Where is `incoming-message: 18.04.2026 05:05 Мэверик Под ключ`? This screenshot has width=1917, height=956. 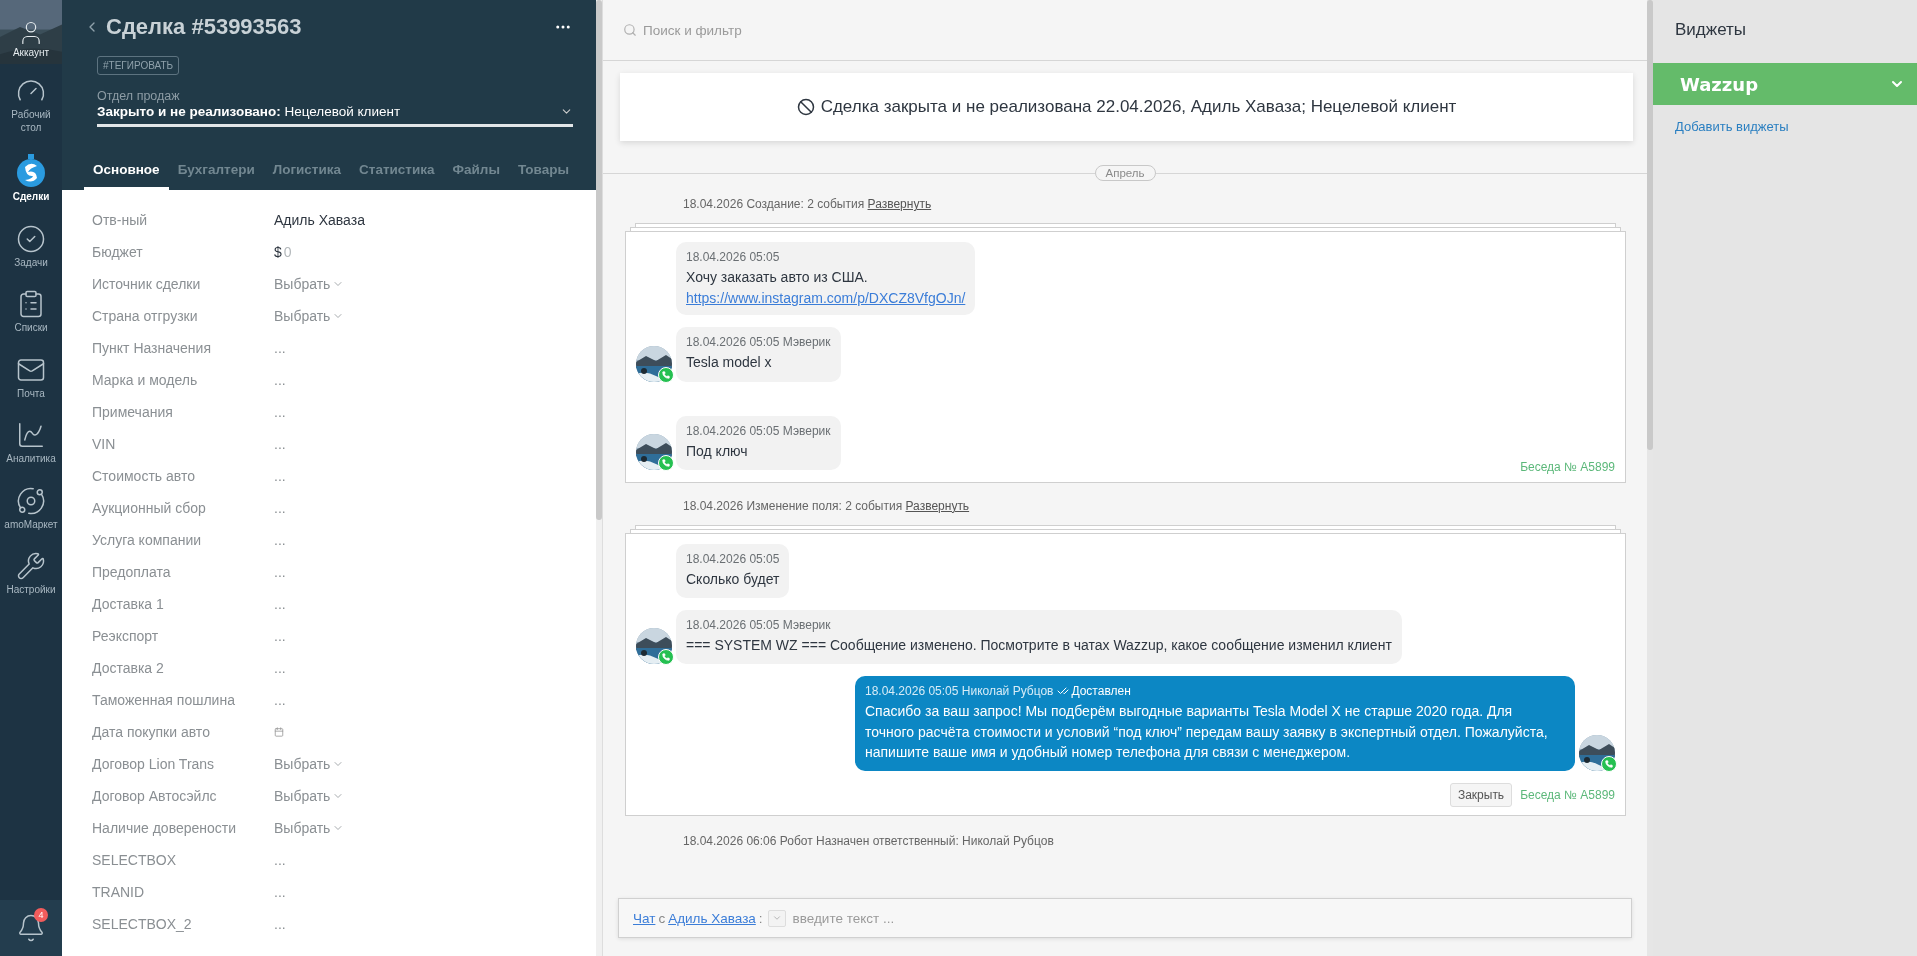
incoming-message: 18.04.2026 05:05 Мэверик Под ключ is located at coordinates (758, 442).